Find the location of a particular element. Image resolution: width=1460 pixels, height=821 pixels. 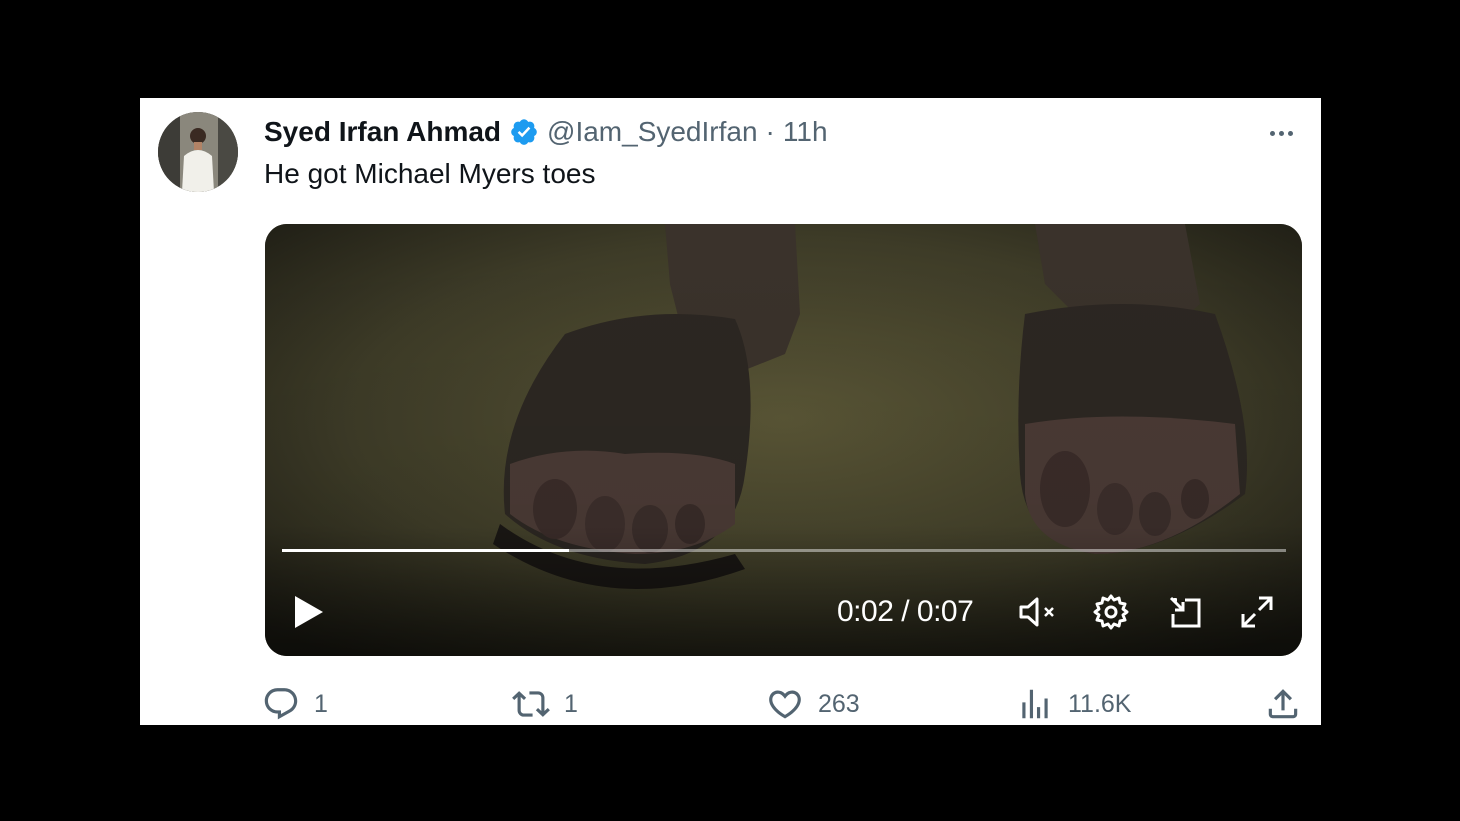

tweet-header: Syed Irfan Ahmad @Iam_SyedIrfan · 11h is located at coordinates (546, 132).